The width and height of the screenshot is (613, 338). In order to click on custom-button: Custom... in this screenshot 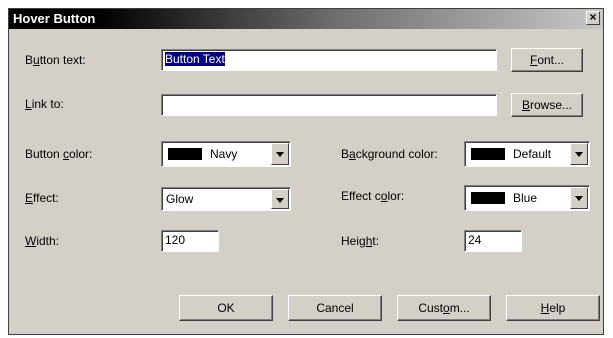, I will do `click(444, 308)`.